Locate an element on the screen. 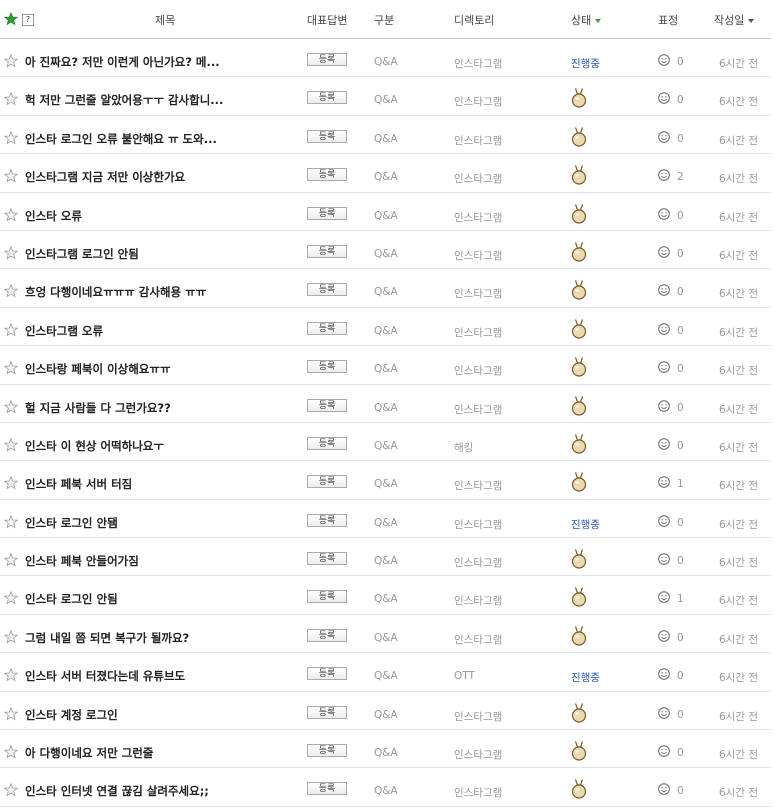 This screenshot has width=775, height=808. question-title-link: 인스타그램 오류 is located at coordinates (64, 331).